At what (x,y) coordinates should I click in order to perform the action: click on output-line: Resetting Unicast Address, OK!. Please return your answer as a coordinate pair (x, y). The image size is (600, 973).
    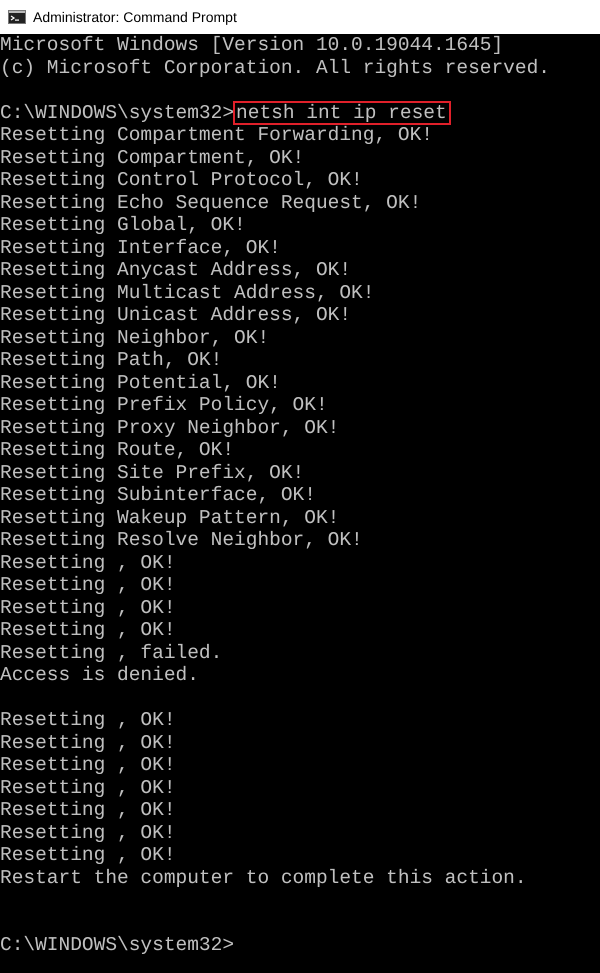
    Looking at the image, I should click on (176, 315).